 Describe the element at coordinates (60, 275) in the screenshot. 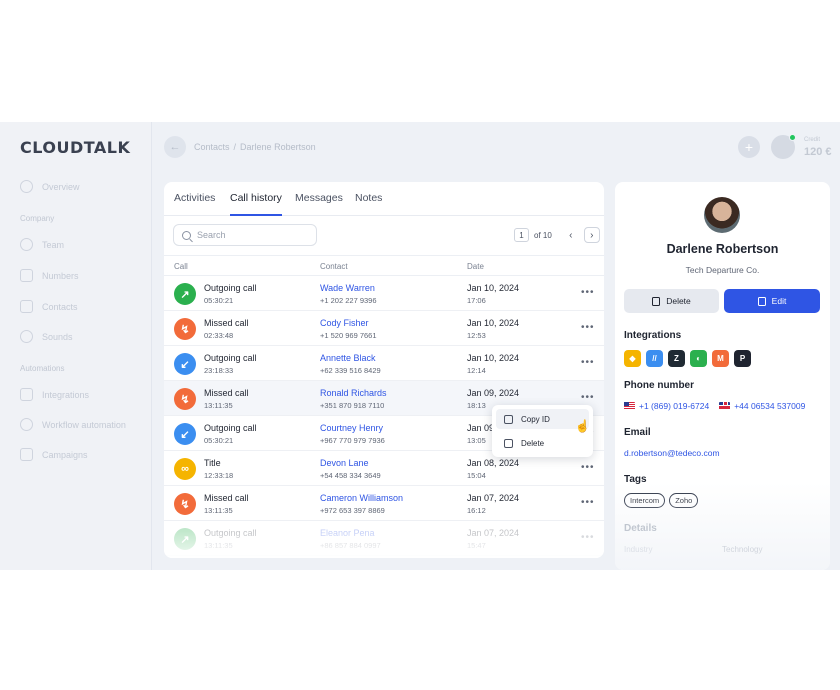

I see `sidebar-item-label: Numbers` at that location.